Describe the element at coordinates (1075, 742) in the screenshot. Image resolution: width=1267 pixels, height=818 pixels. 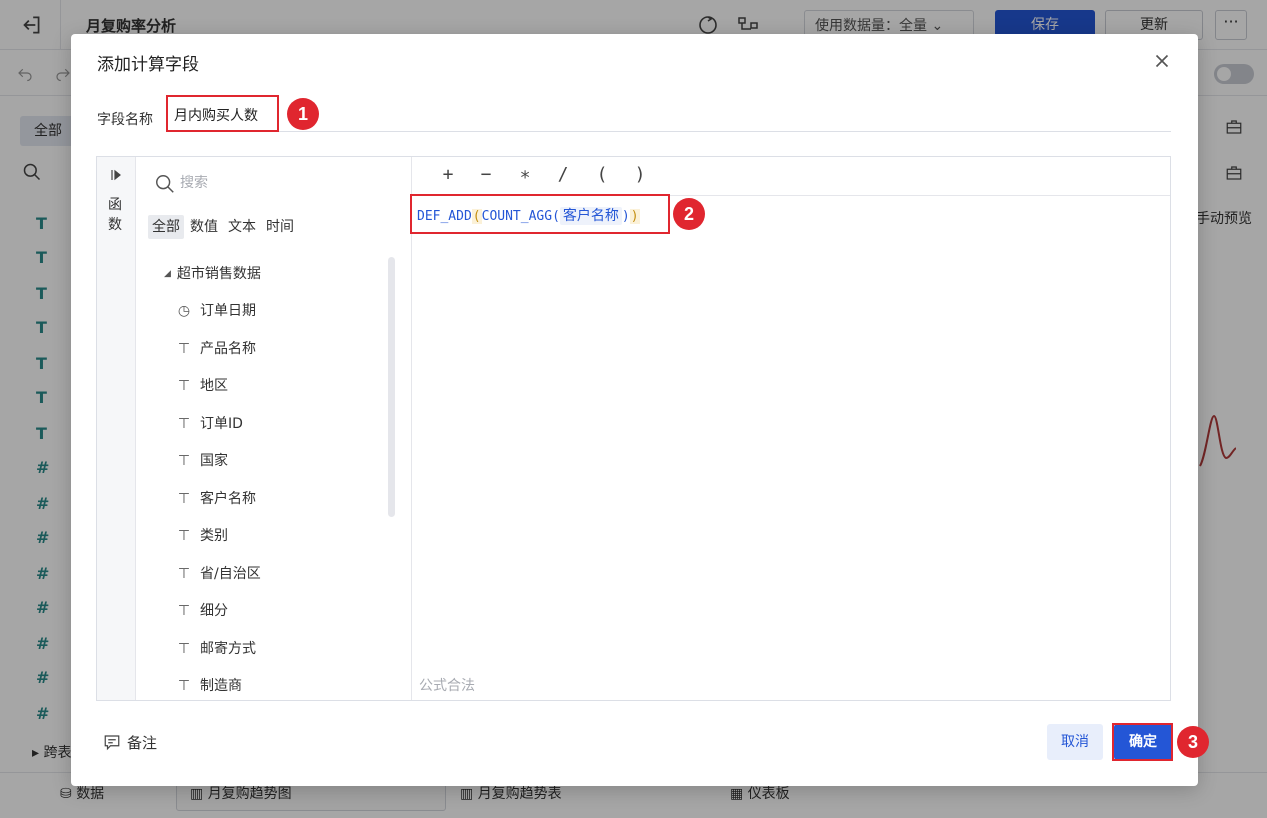
I see `cancel-button: 取消` at that location.